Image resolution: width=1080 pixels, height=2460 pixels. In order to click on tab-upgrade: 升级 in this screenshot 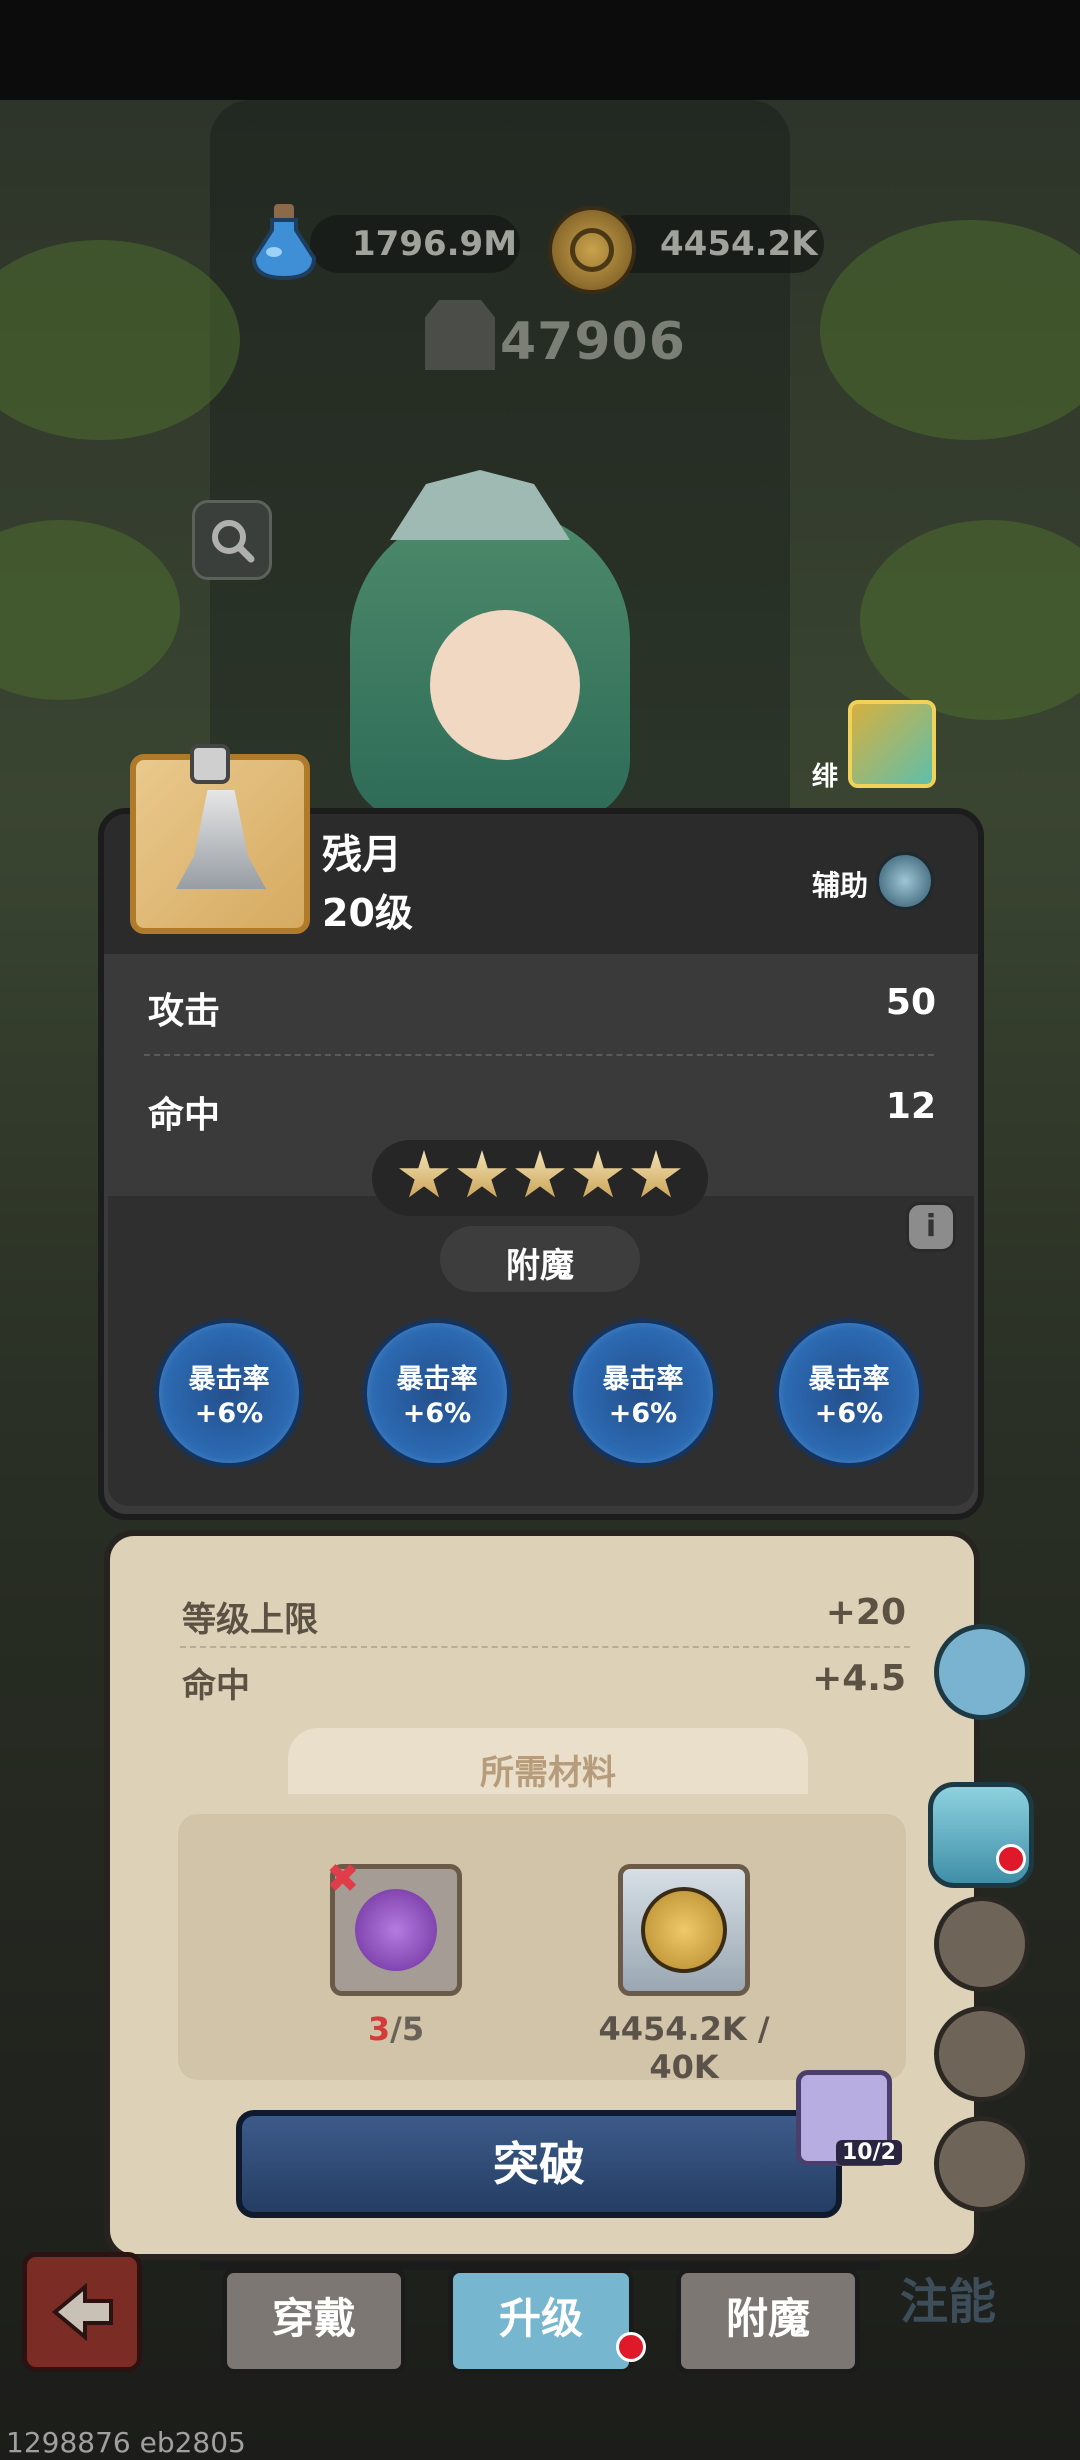, I will do `click(541, 2321)`.